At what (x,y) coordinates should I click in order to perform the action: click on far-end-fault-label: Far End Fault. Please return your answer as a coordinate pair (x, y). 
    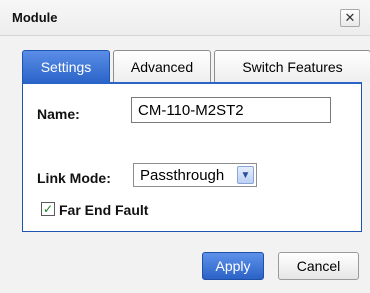
    Looking at the image, I should click on (103, 210).